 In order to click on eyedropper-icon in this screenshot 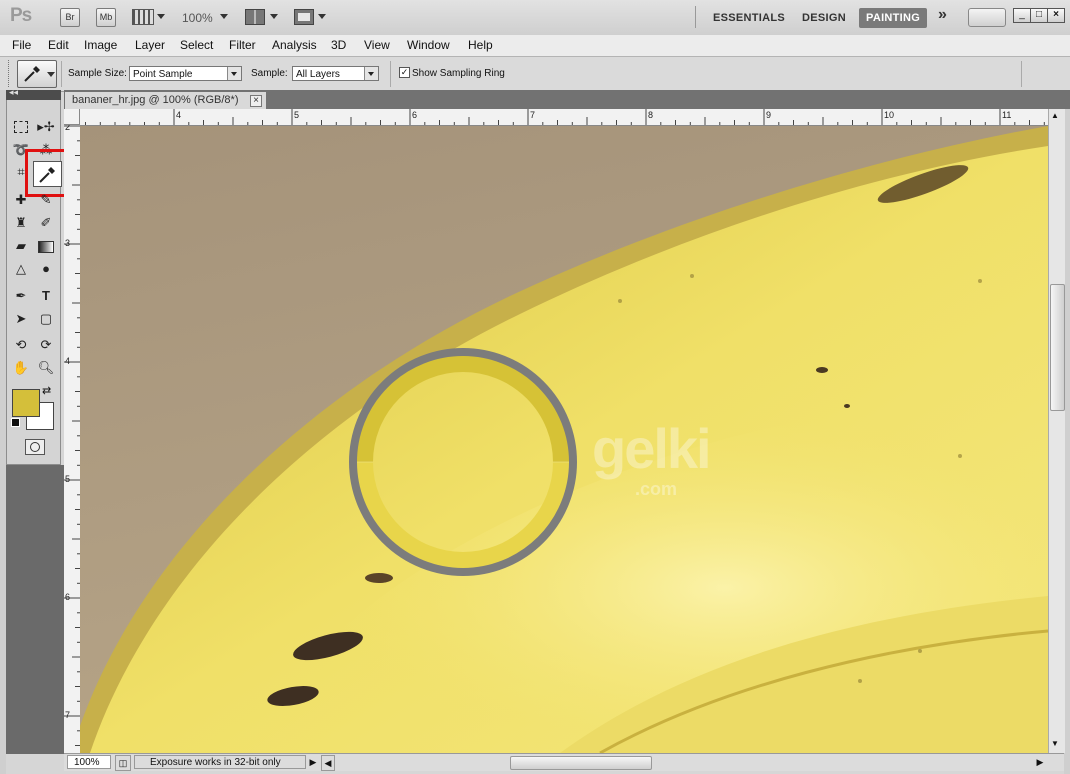, I will do `click(47, 175)`.